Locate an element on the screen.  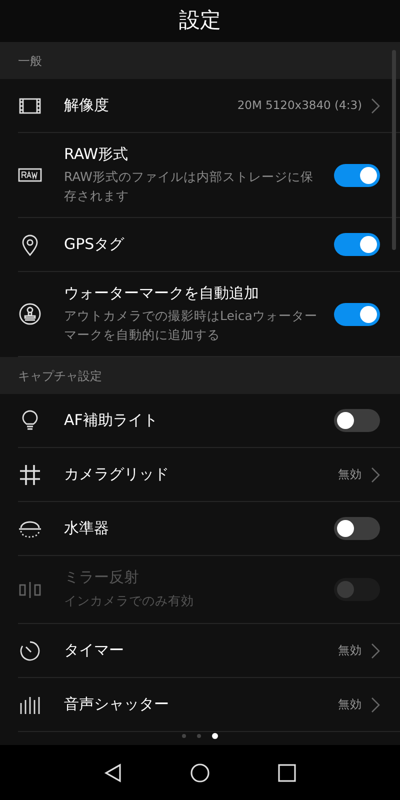
setting-value: 20M 5120x3840 (4:3) is located at coordinates (299, 105).